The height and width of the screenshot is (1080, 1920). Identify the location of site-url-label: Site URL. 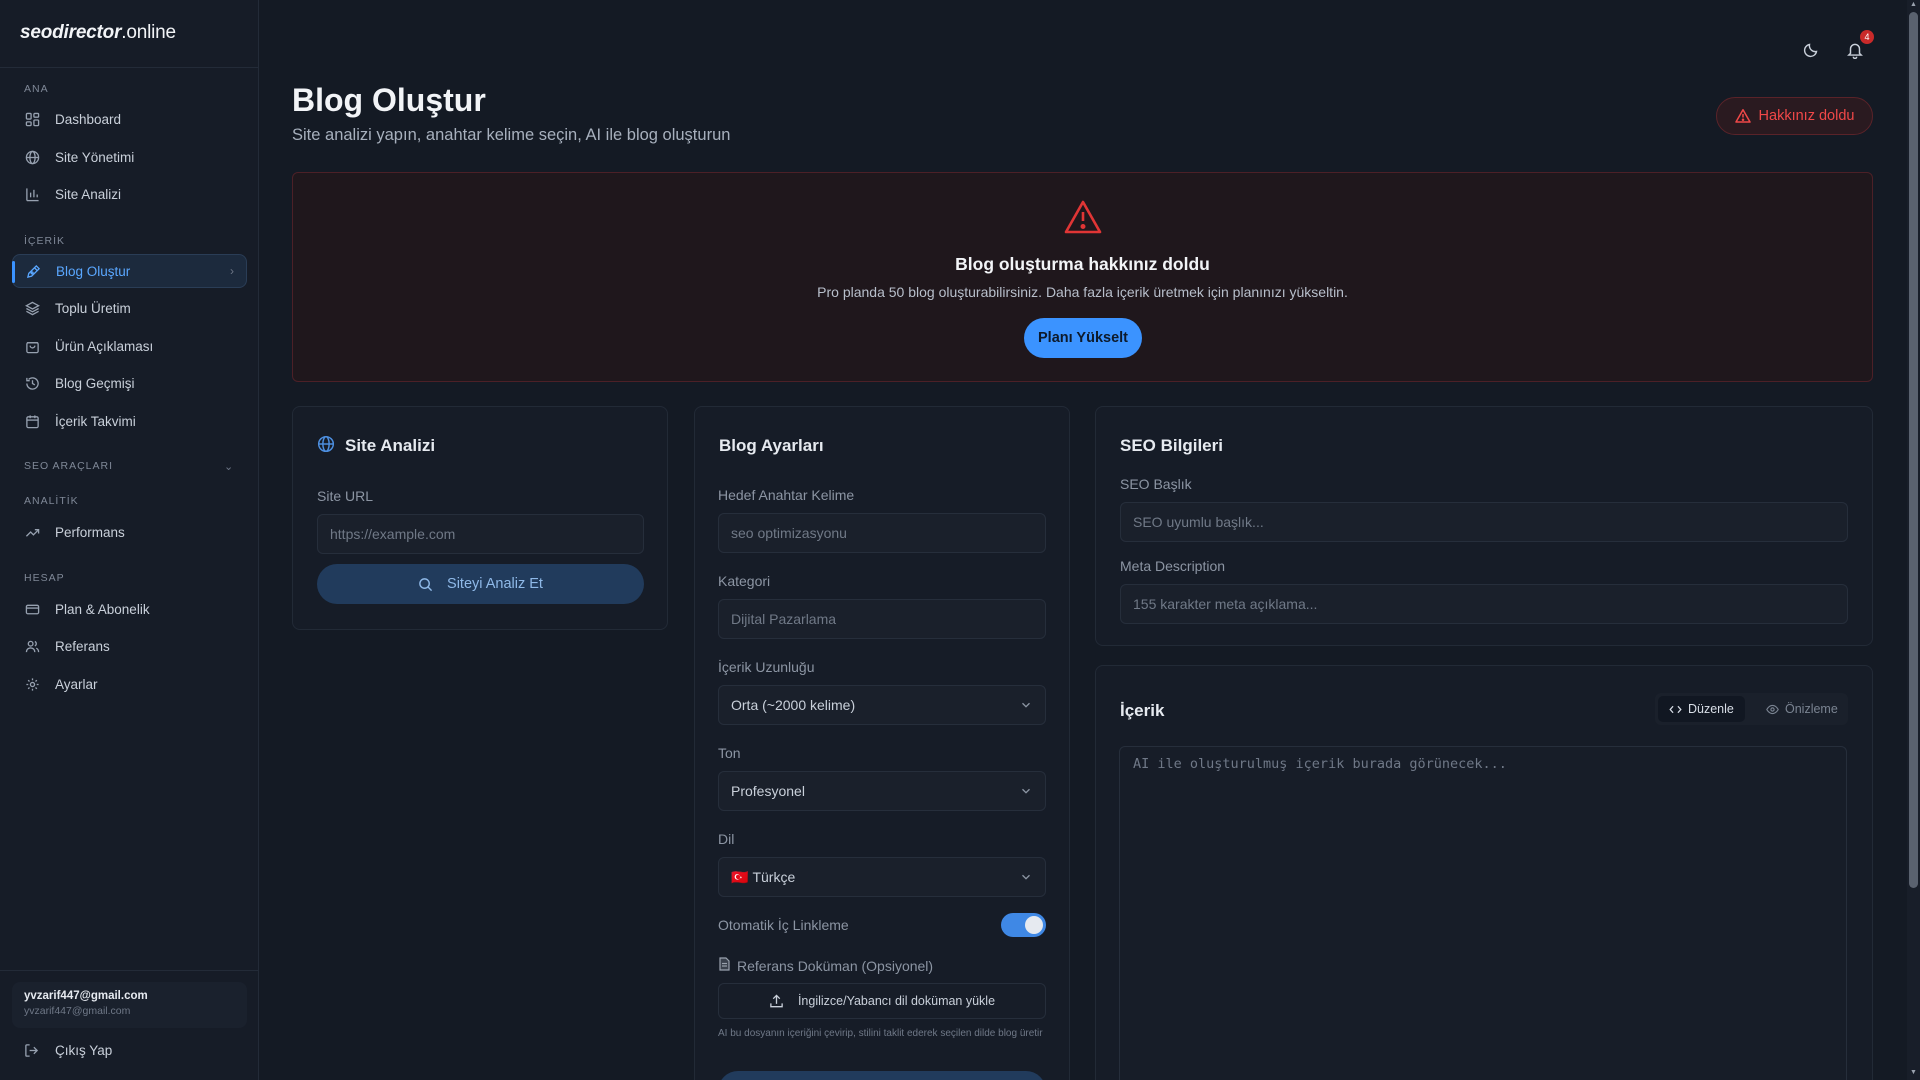
(345, 496).